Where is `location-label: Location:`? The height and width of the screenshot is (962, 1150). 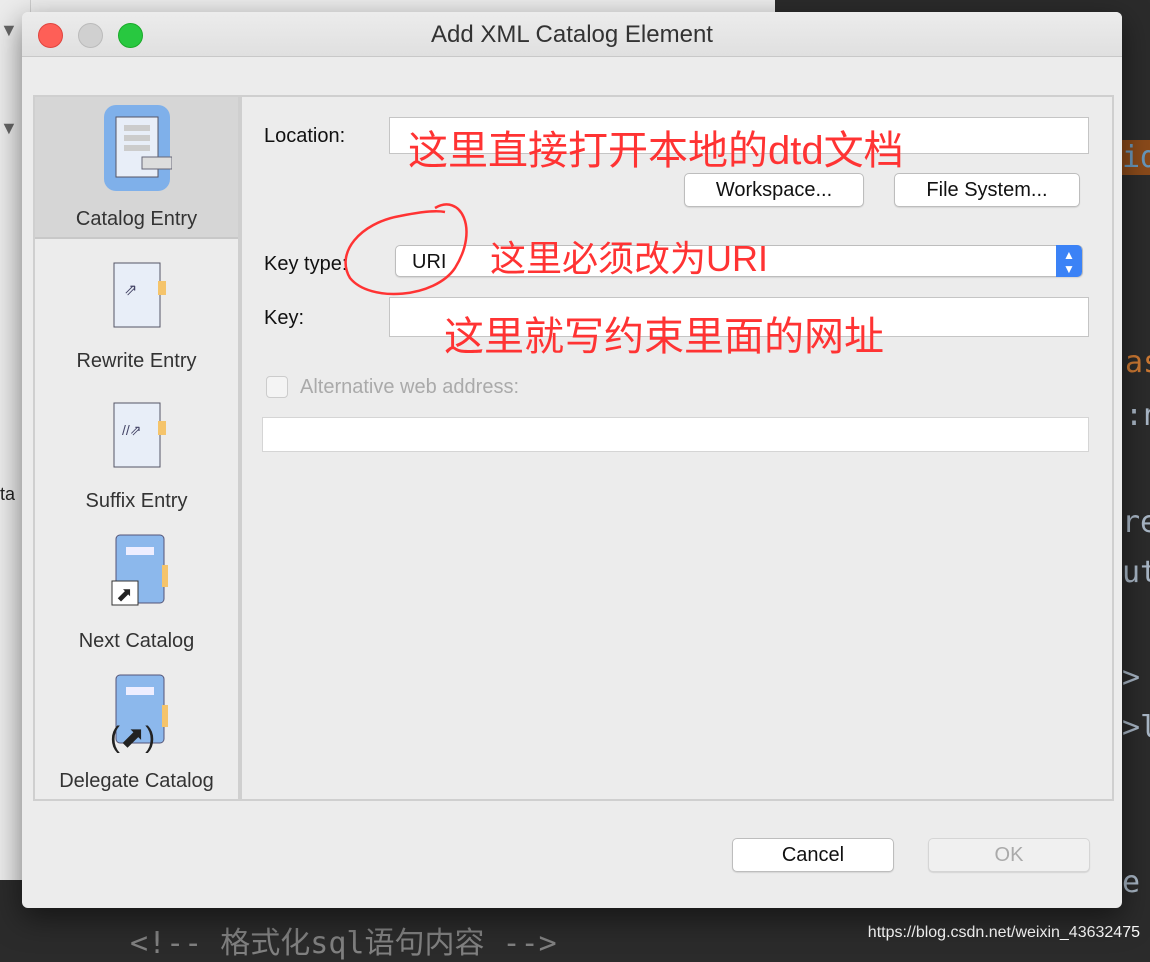 location-label: Location: is located at coordinates (305, 136).